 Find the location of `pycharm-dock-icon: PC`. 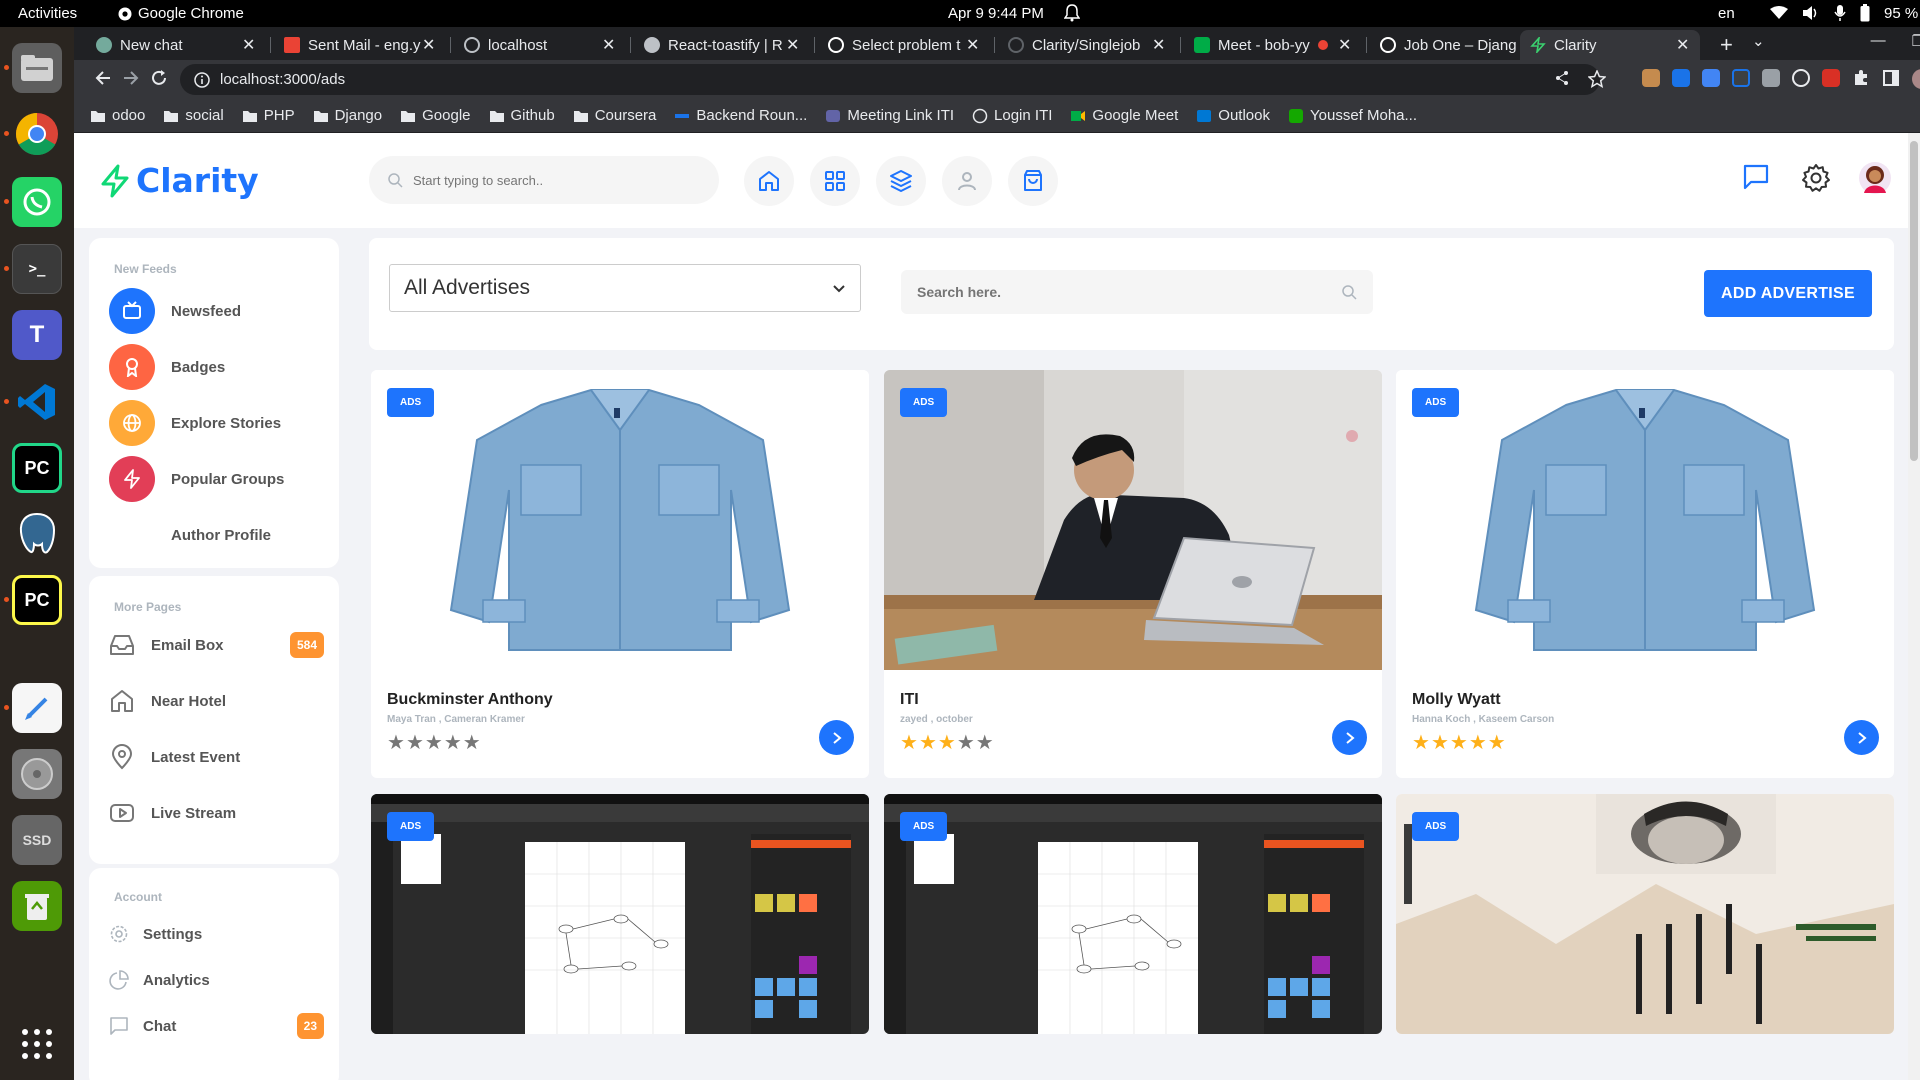

pycharm-dock-icon: PC is located at coordinates (37, 468).